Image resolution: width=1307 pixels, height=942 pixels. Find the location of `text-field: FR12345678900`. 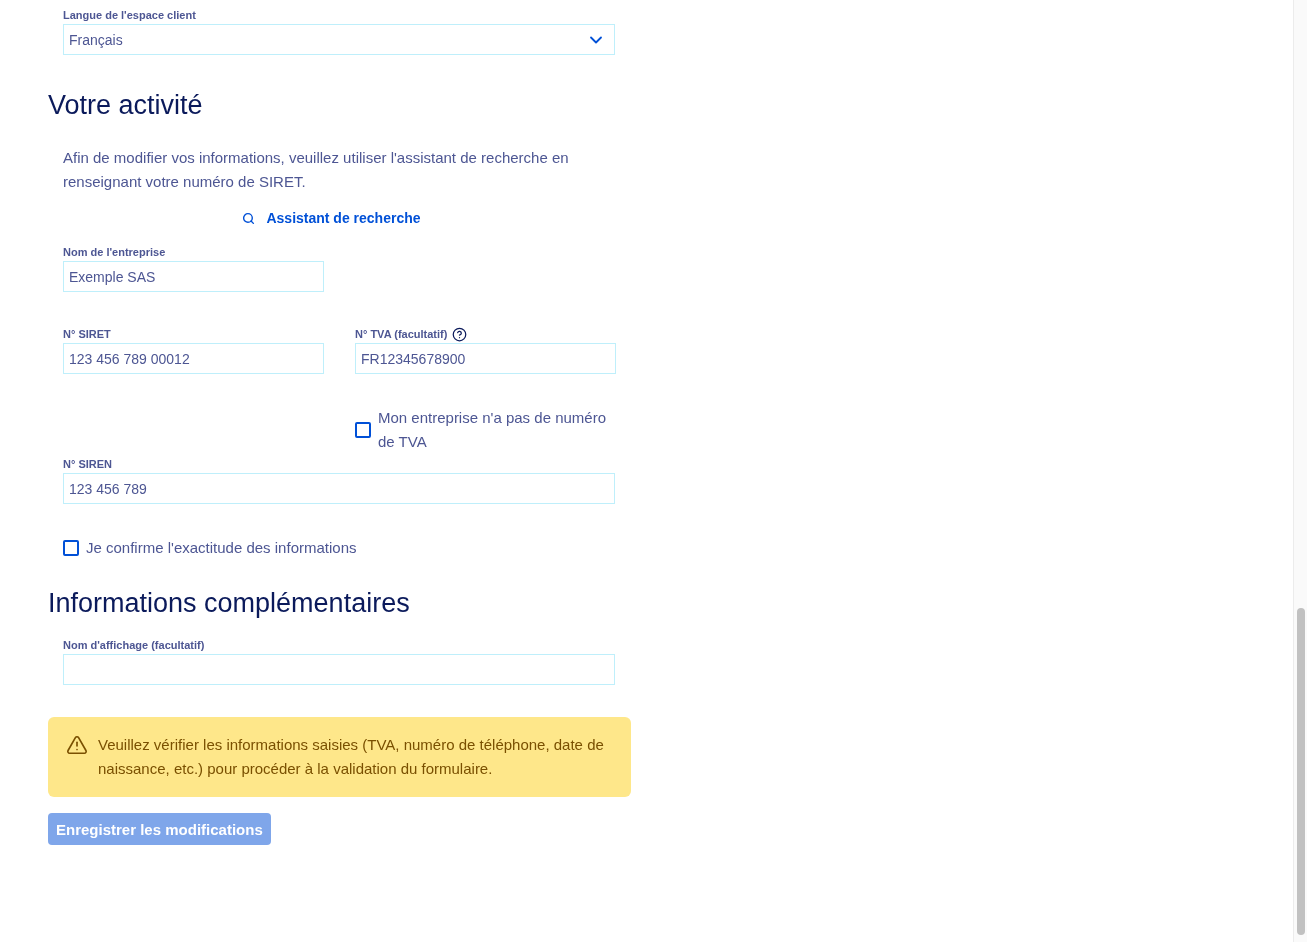

text-field: FR12345678900 is located at coordinates (485, 358).